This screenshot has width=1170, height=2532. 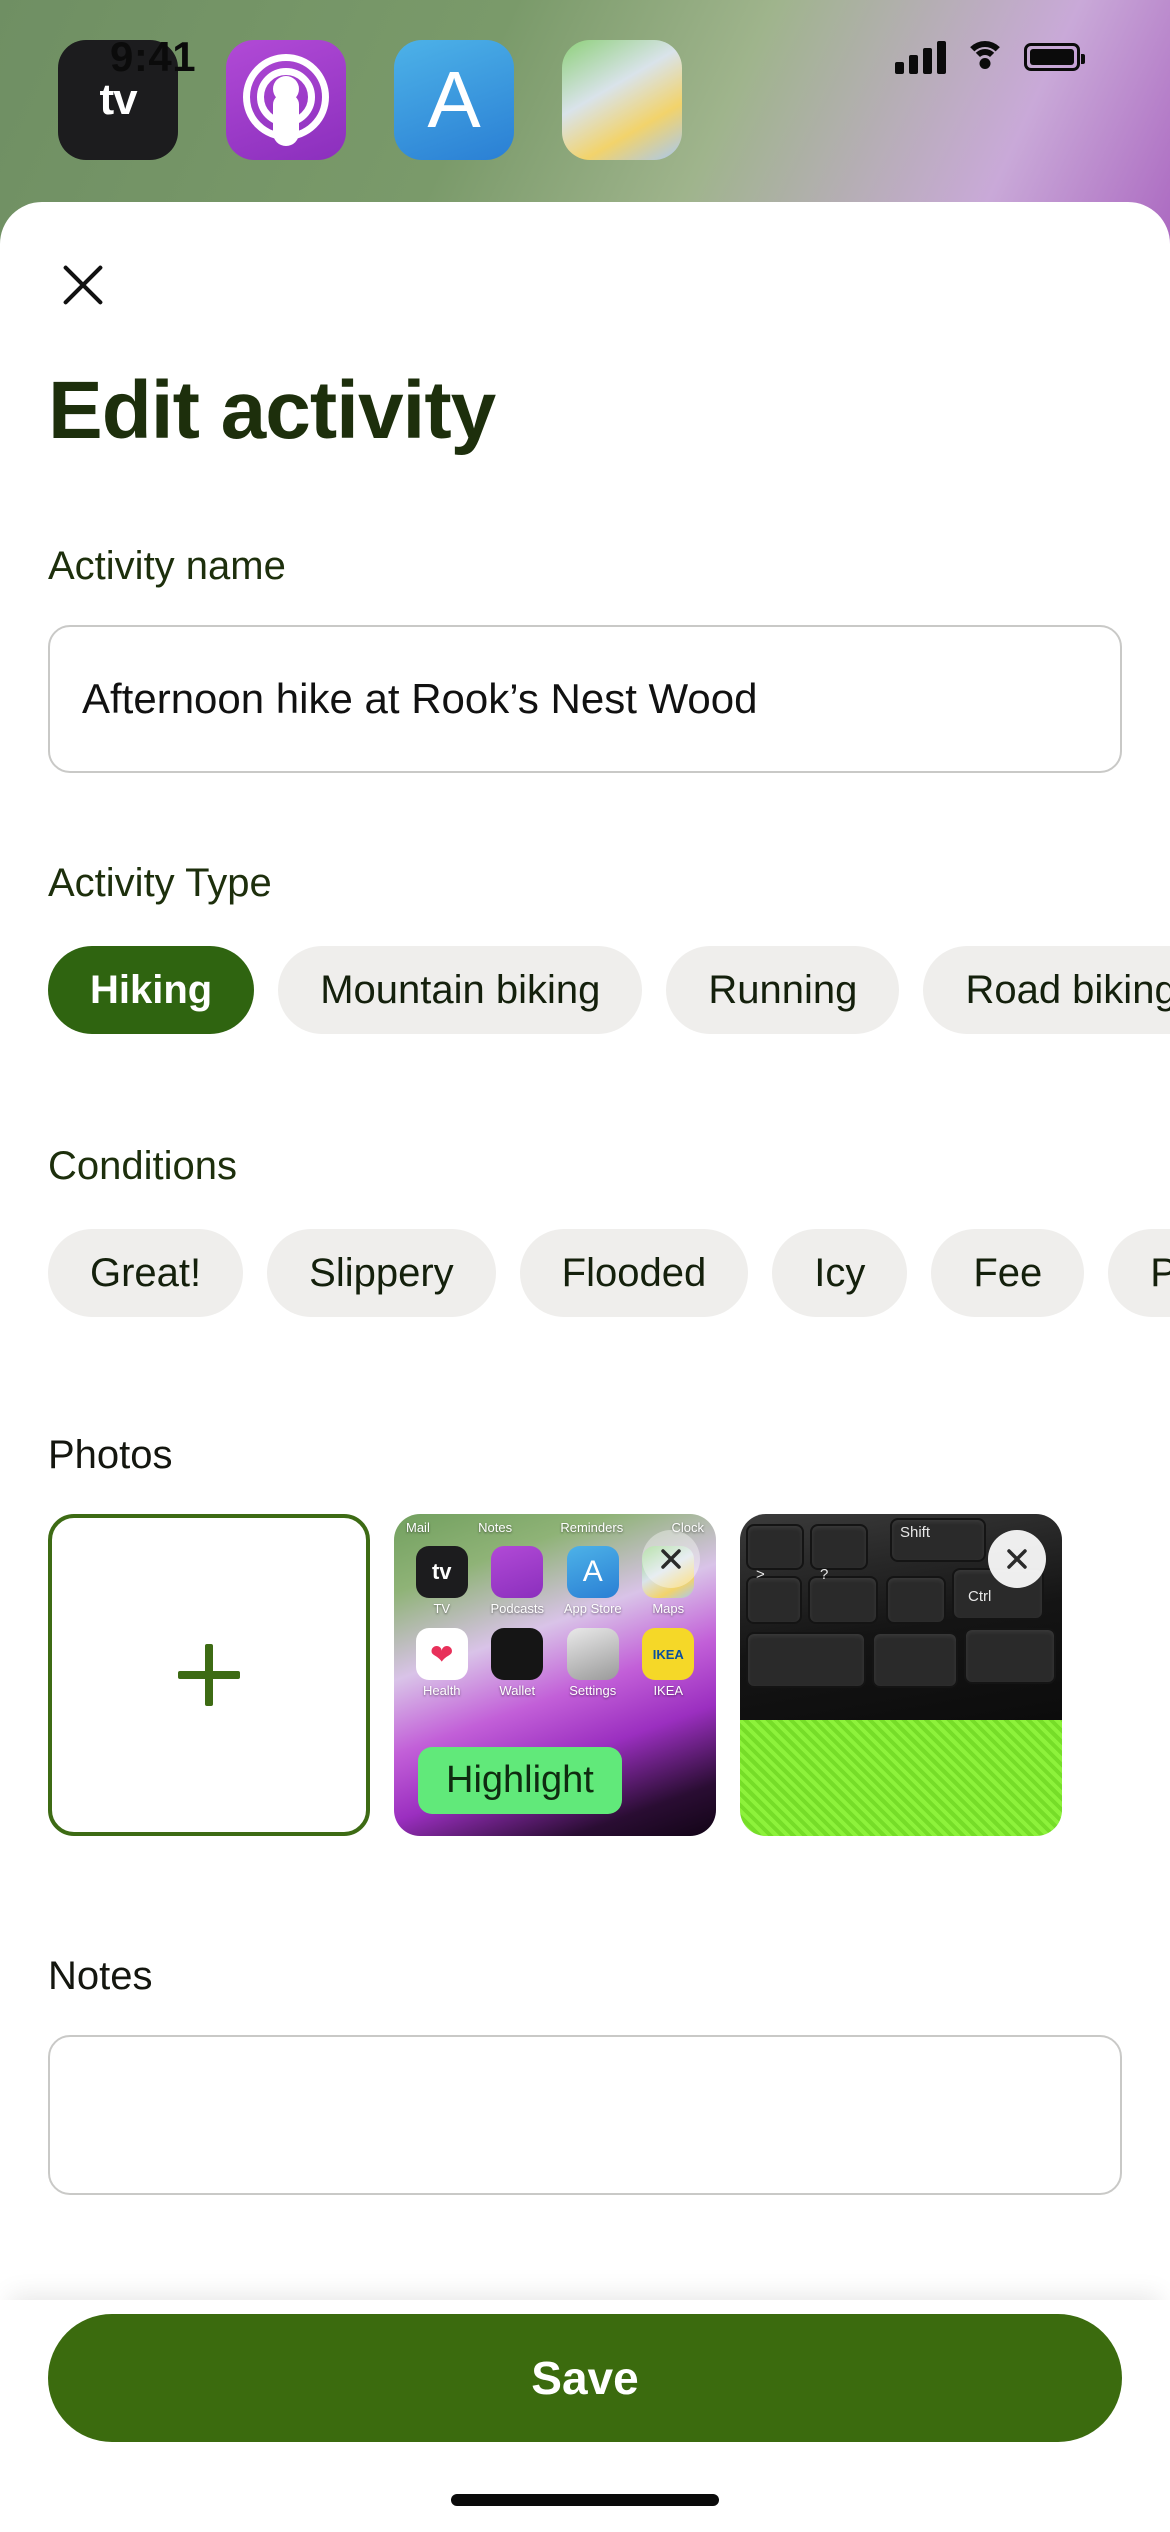 I want to click on conditions-chip-private: Private, so click(x=1139, y=1273).